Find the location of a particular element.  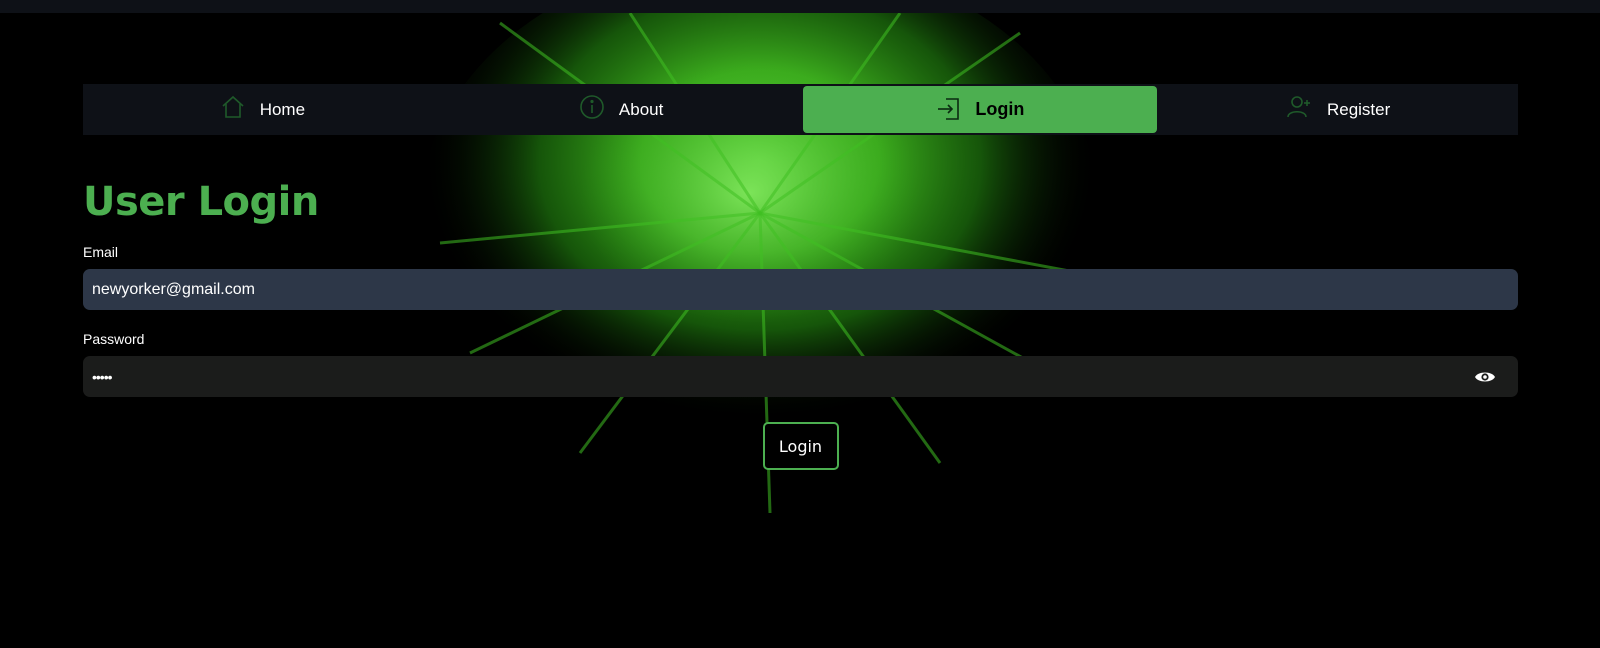

nav-item-register: Register is located at coordinates (1338, 109).